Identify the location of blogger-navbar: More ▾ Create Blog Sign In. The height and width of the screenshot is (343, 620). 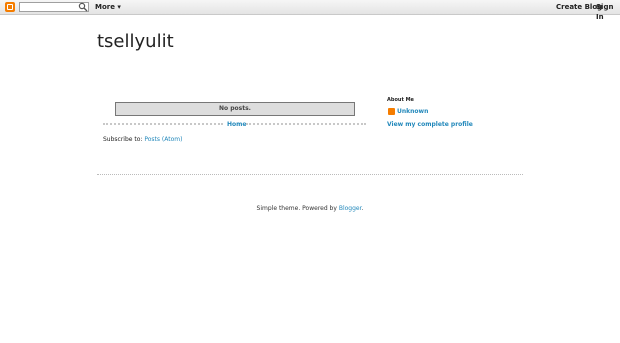
(310, 10).